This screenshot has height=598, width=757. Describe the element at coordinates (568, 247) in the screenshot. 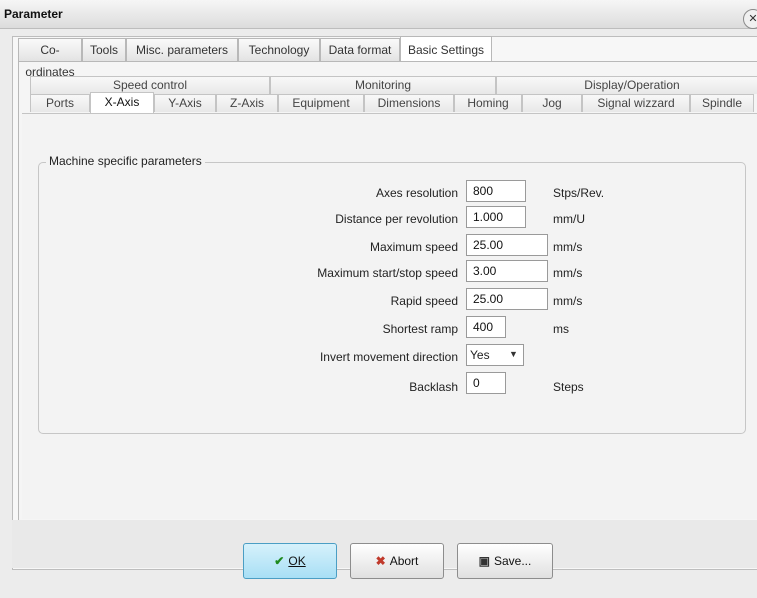

I see `unit-maximum-speed: mm/s` at that location.